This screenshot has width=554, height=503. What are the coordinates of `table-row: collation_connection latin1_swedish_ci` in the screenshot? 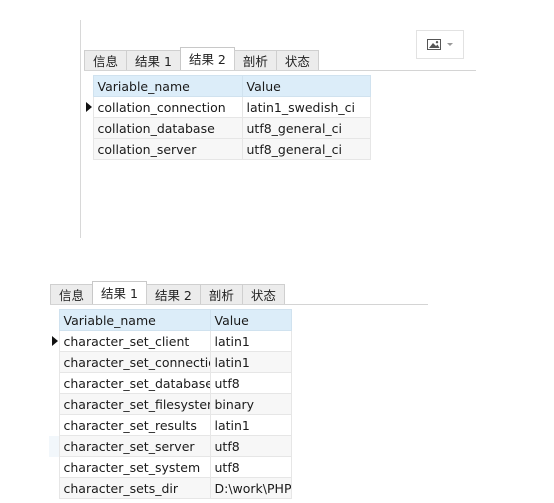 It's located at (227, 107).